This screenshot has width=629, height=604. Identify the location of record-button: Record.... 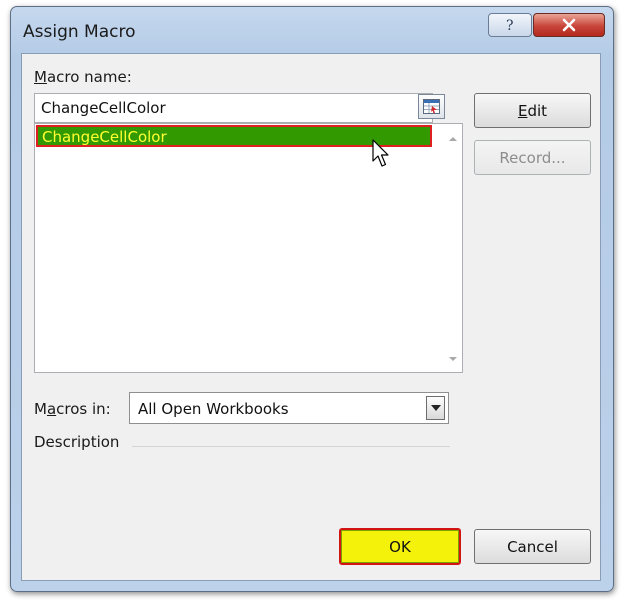
(532, 157).